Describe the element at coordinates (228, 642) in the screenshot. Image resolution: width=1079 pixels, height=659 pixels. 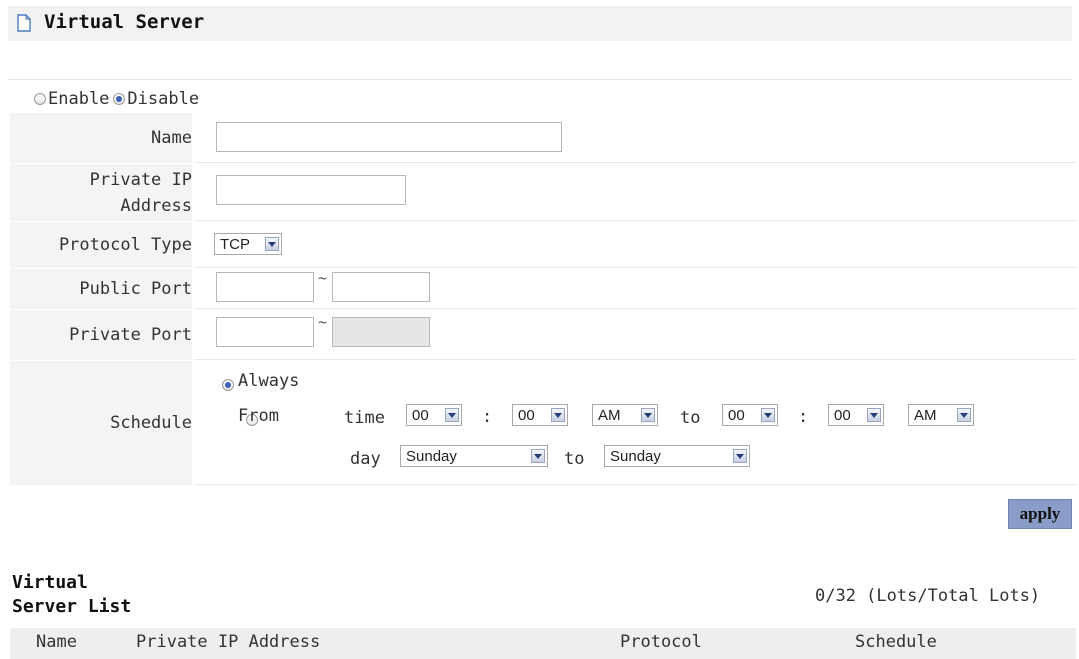
I see `column-header-private-ip: Private IP Address` at that location.